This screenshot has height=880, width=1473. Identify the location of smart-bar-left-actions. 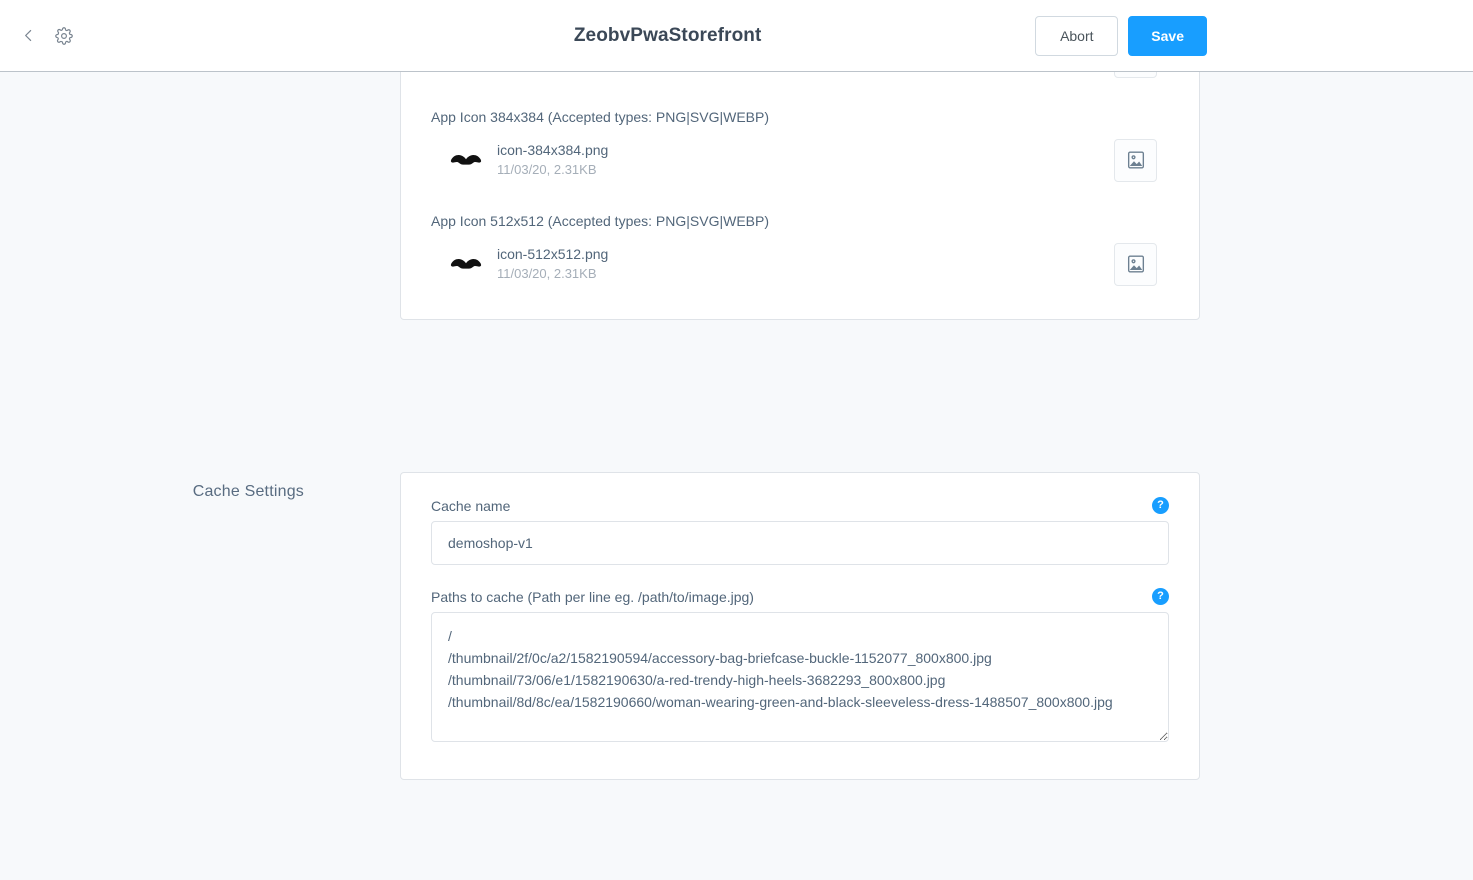
(165, 36).